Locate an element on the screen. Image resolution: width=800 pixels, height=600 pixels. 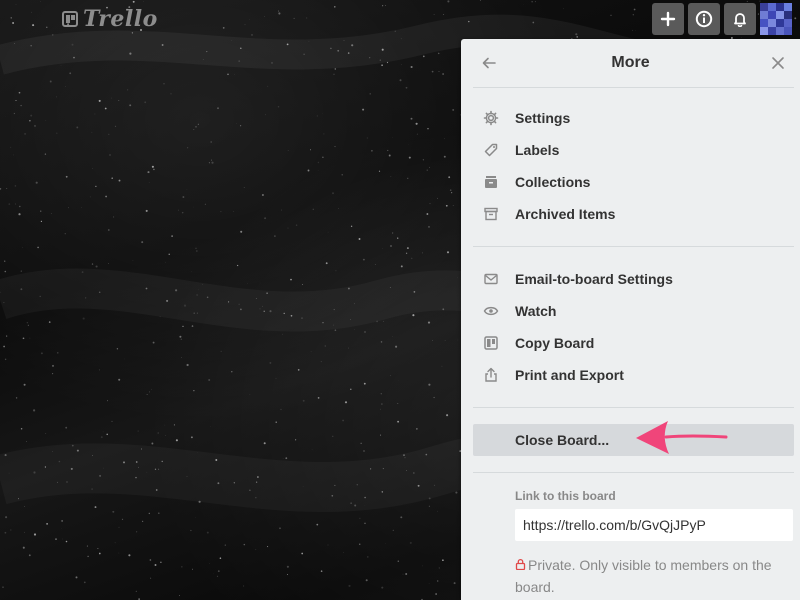
panel-title: More is located at coordinates (630, 62).